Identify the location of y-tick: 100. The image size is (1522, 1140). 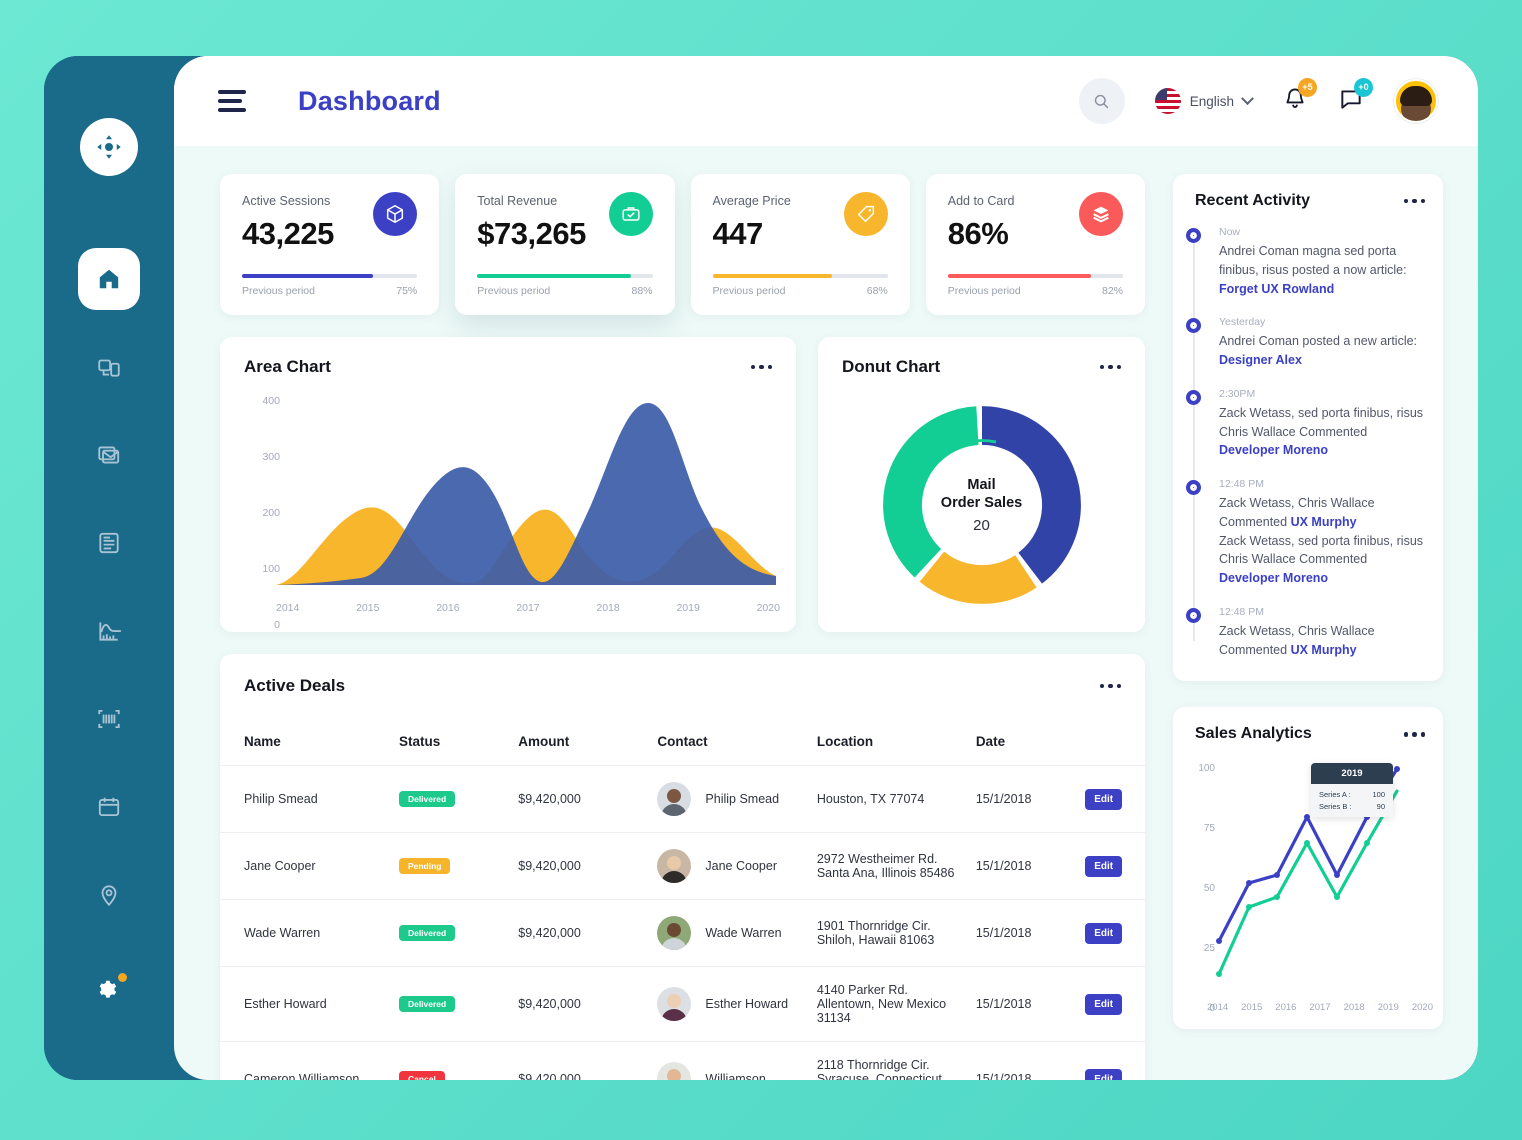
(1206, 769).